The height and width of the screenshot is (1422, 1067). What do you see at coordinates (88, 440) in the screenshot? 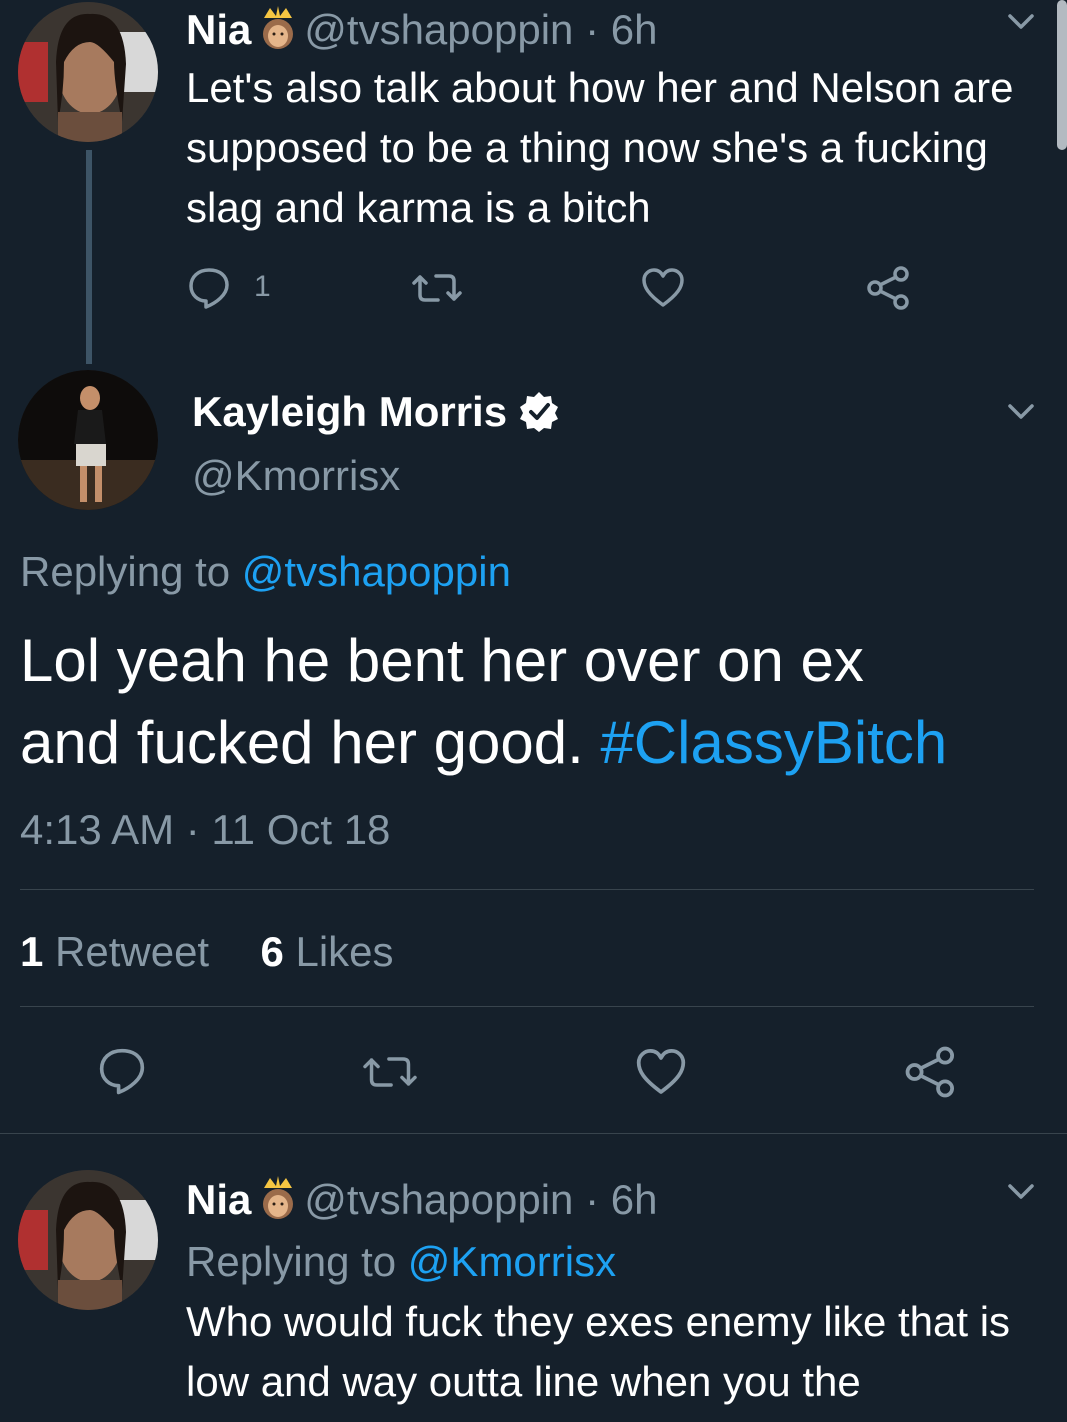
I see `avatar-kayleigh` at bounding box center [88, 440].